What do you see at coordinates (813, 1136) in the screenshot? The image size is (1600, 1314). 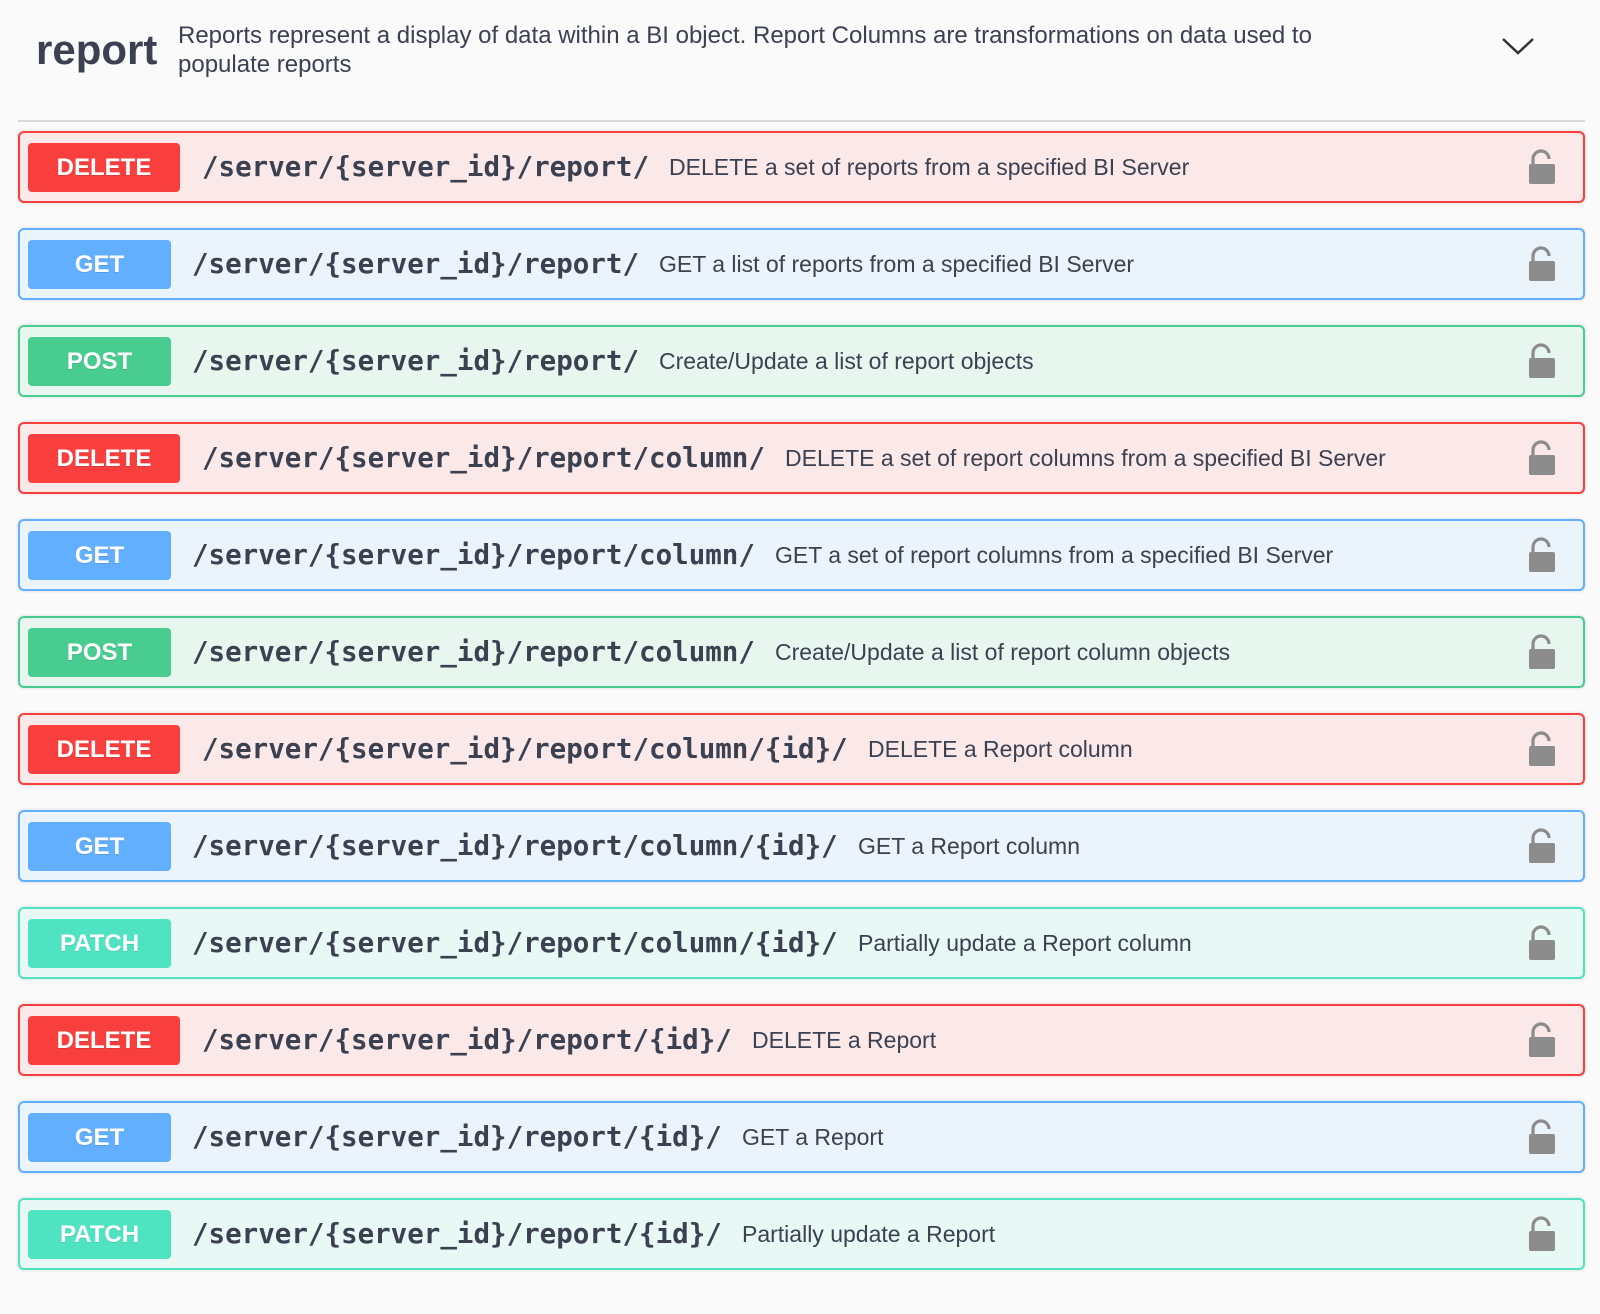 I see `operation-summary: GET a Report` at bounding box center [813, 1136].